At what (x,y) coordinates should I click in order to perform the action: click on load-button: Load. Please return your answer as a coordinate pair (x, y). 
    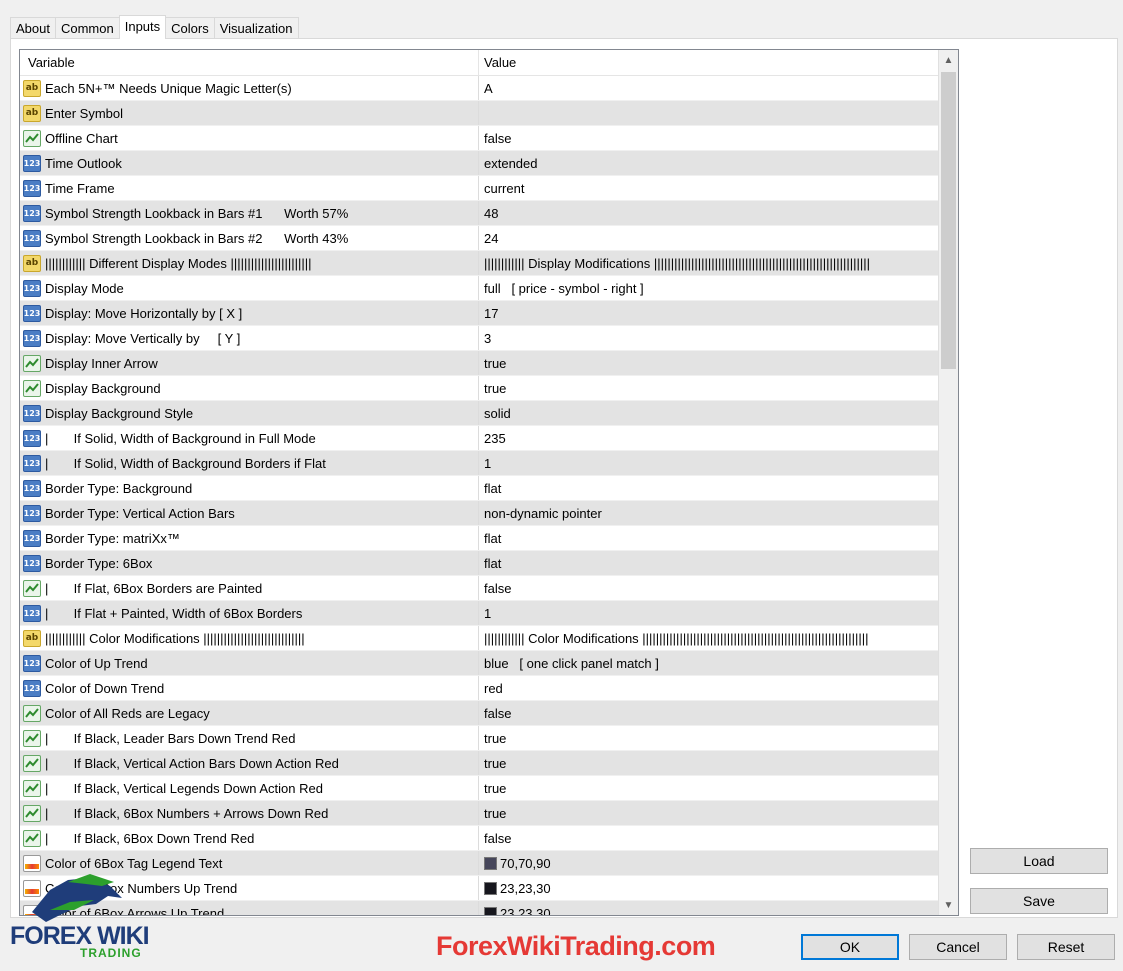
    Looking at the image, I should click on (1039, 861).